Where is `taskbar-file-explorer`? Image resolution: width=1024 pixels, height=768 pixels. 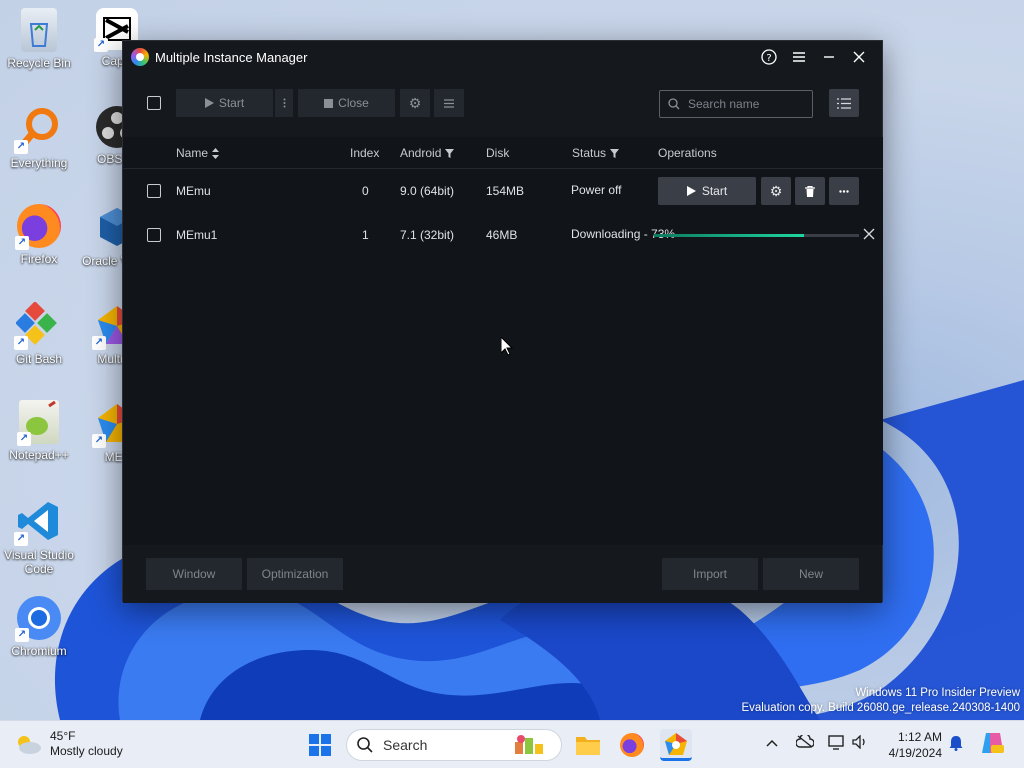 taskbar-file-explorer is located at coordinates (588, 745).